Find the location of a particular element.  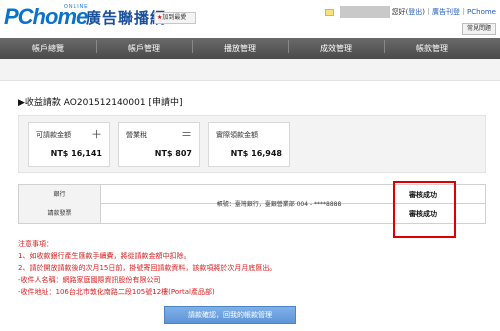

row-label-invoice: 請款發票 is located at coordinates (60, 213).